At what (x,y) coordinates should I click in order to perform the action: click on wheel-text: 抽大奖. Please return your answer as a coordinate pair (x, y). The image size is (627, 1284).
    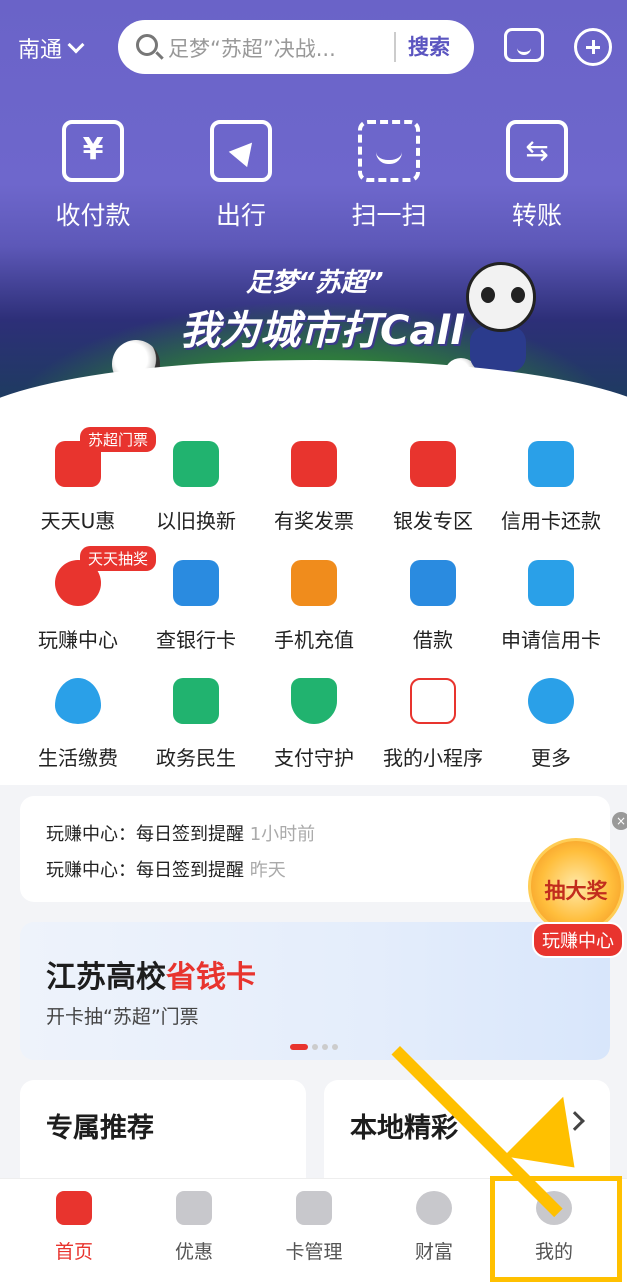
    Looking at the image, I should click on (576, 891).